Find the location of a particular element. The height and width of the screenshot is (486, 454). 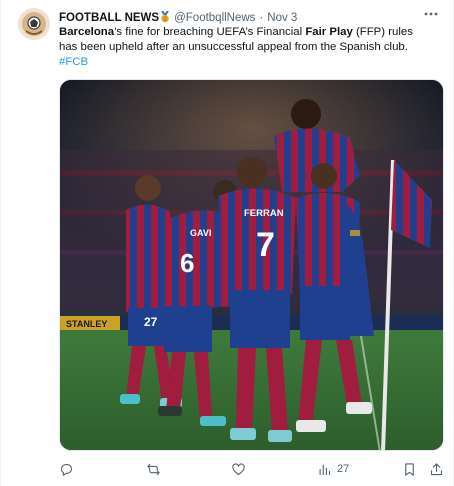

timestamp: Nov 3 is located at coordinates (282, 18).